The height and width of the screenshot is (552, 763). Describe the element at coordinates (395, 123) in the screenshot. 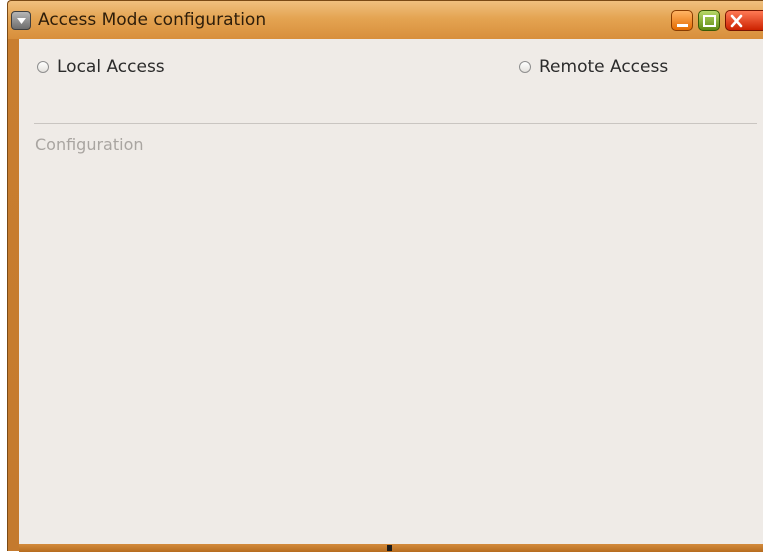

I see `section-divider` at that location.